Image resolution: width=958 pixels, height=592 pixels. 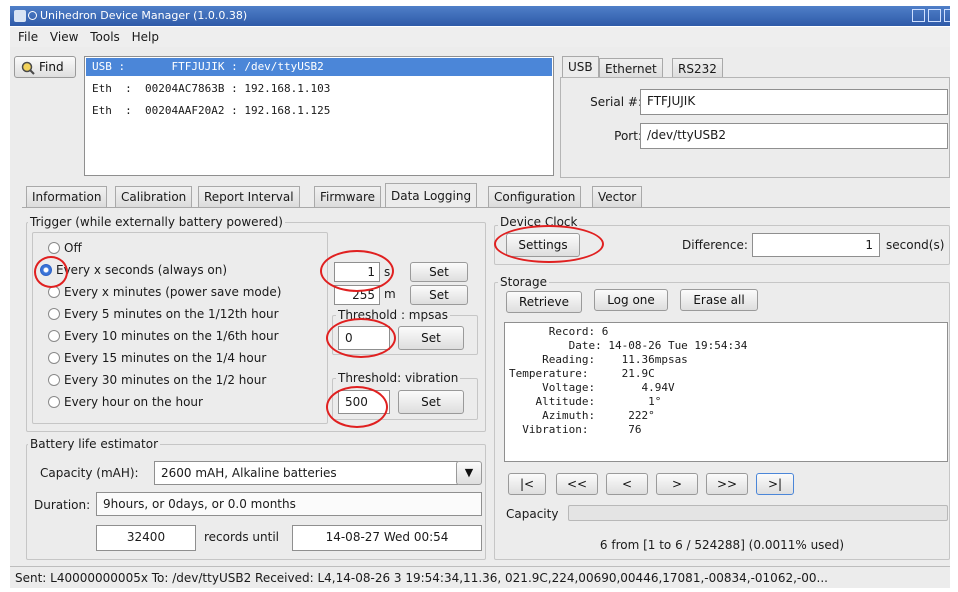 What do you see at coordinates (918, 15) in the screenshot?
I see `minimize-icon` at bounding box center [918, 15].